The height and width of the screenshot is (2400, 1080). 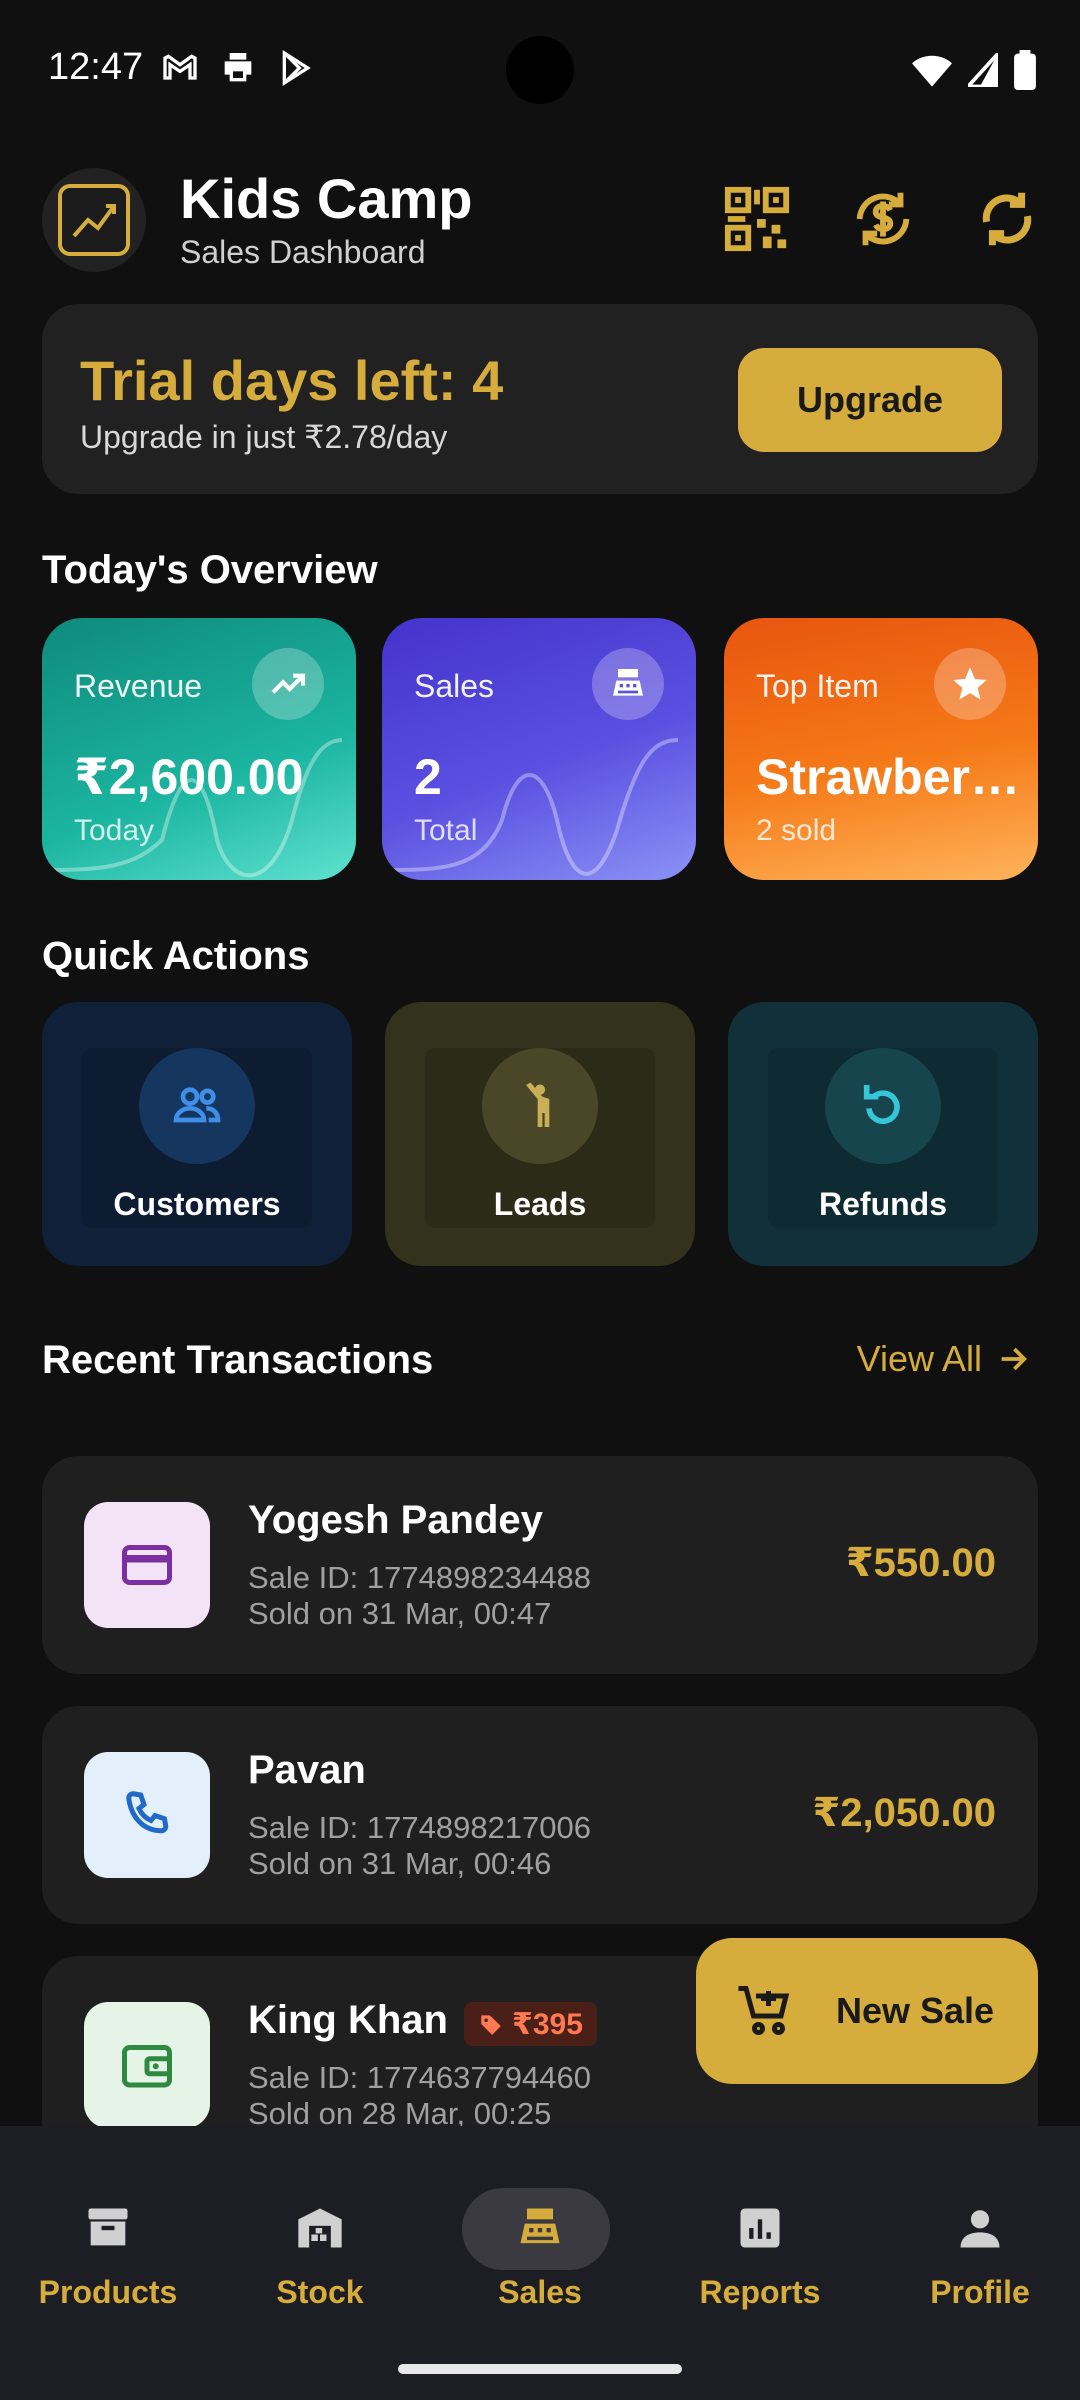 I want to click on credit-card-icon, so click(x=147, y=1565).